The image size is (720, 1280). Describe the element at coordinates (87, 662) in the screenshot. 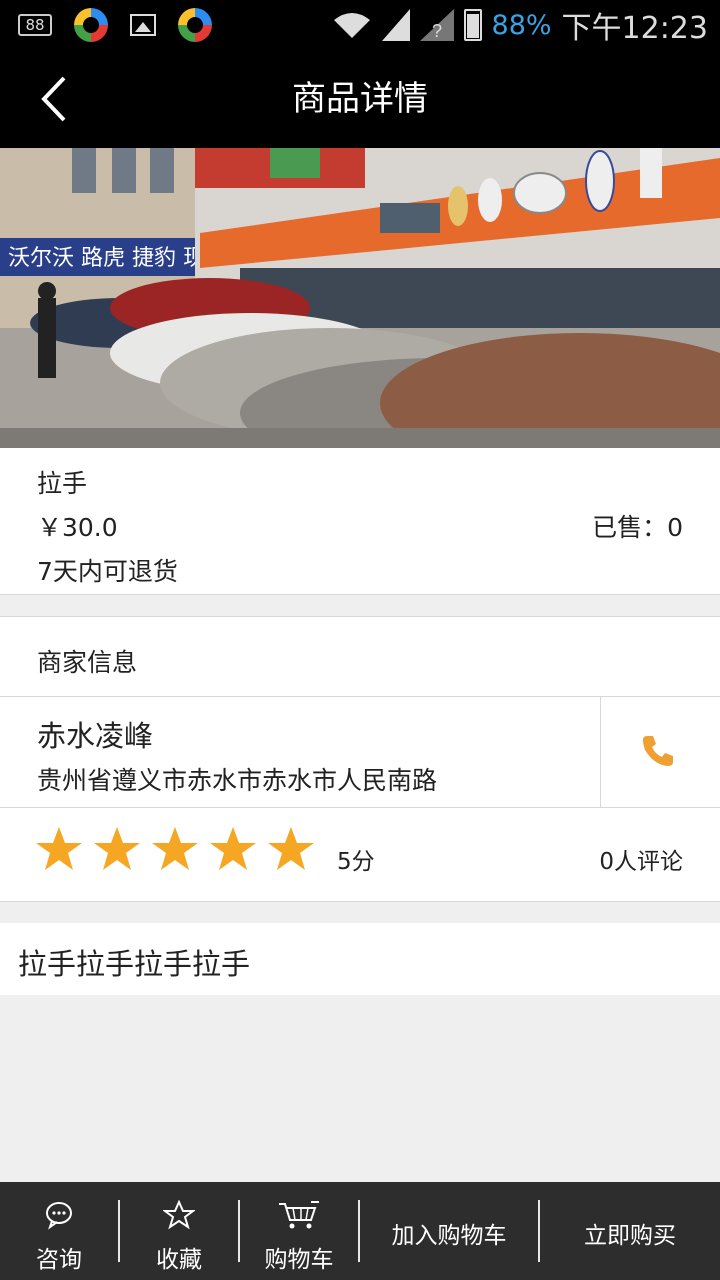

I see `merchant-section-label: 商家信息` at that location.